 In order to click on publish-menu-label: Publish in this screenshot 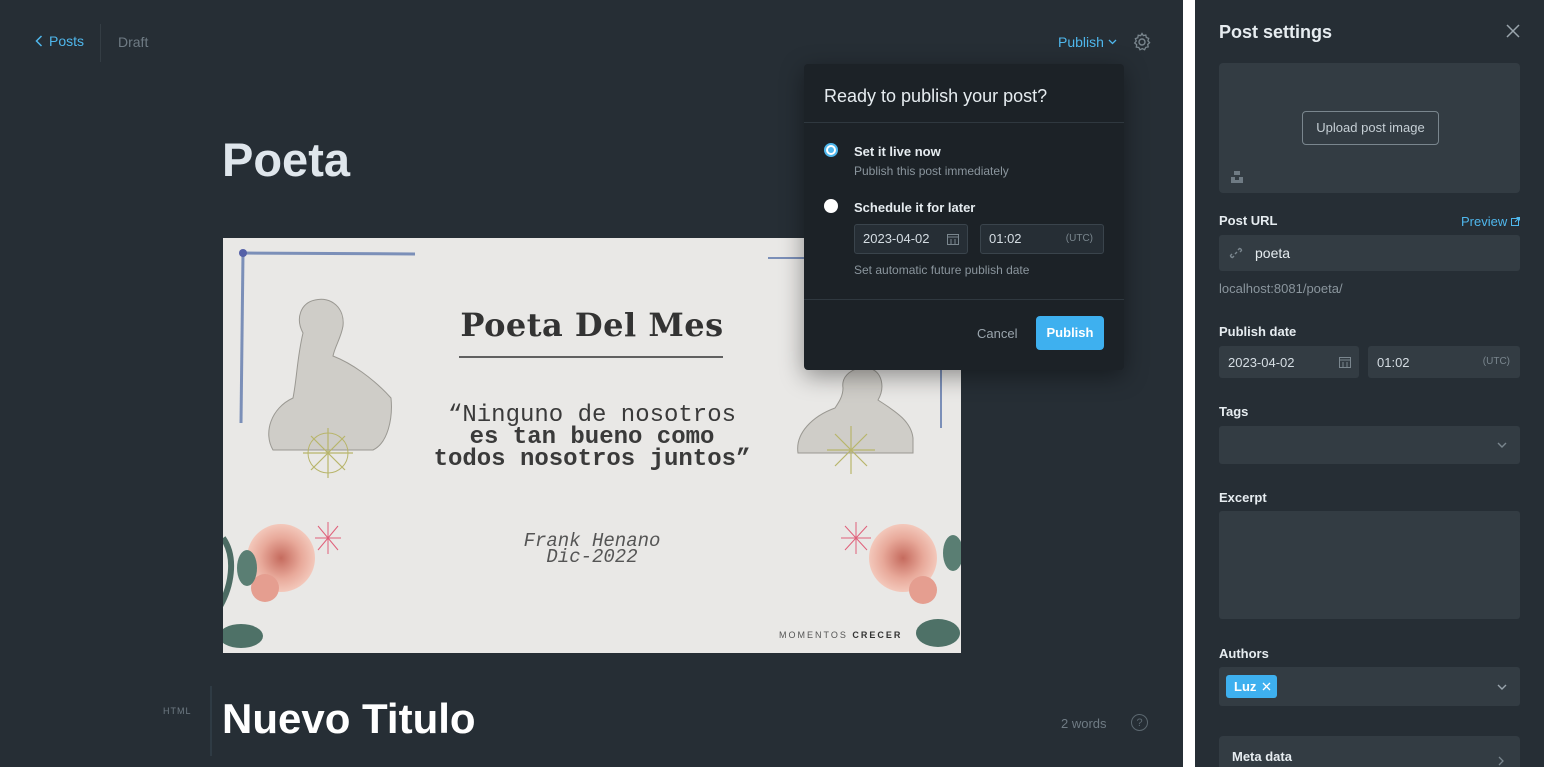, I will do `click(1081, 42)`.